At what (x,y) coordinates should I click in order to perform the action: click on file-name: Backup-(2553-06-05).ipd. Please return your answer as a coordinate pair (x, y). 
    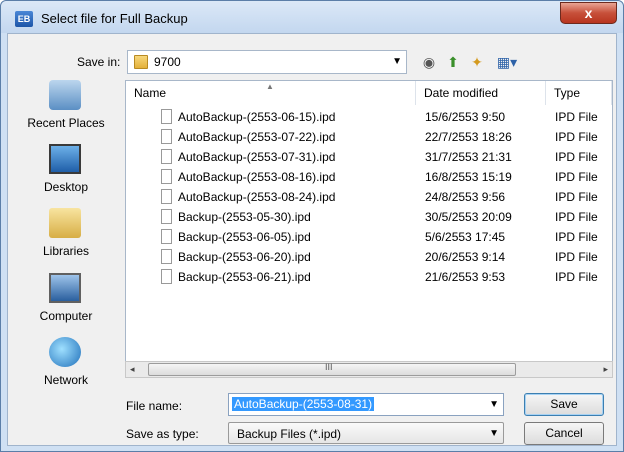
    Looking at the image, I should click on (244, 237).